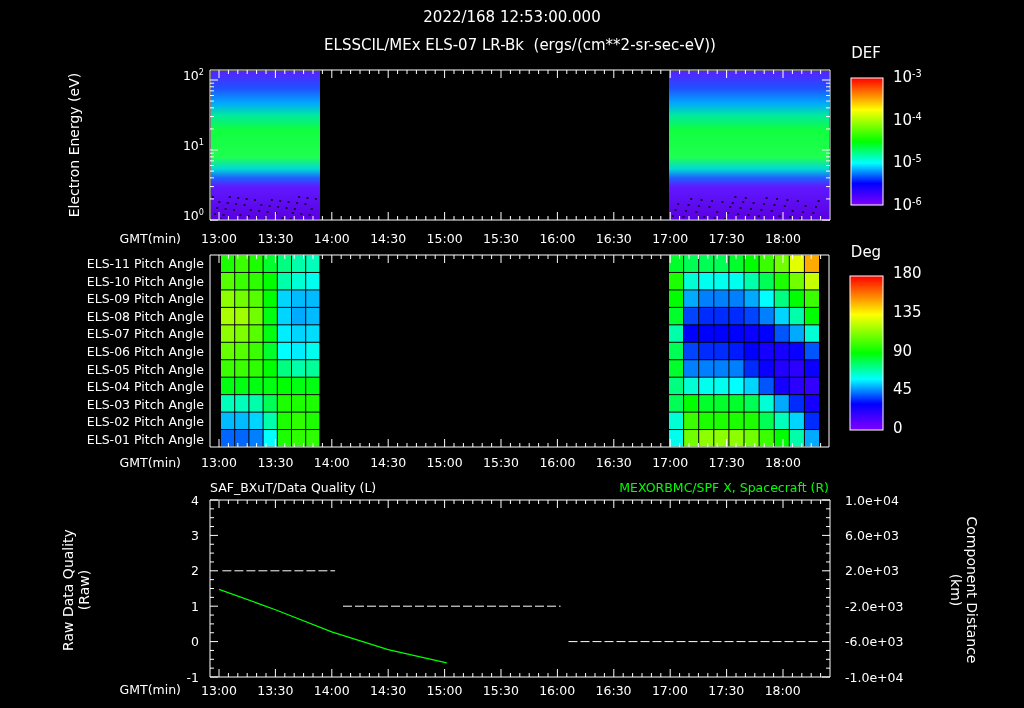  I want to click on tick-label: 1, so click(195, 606).